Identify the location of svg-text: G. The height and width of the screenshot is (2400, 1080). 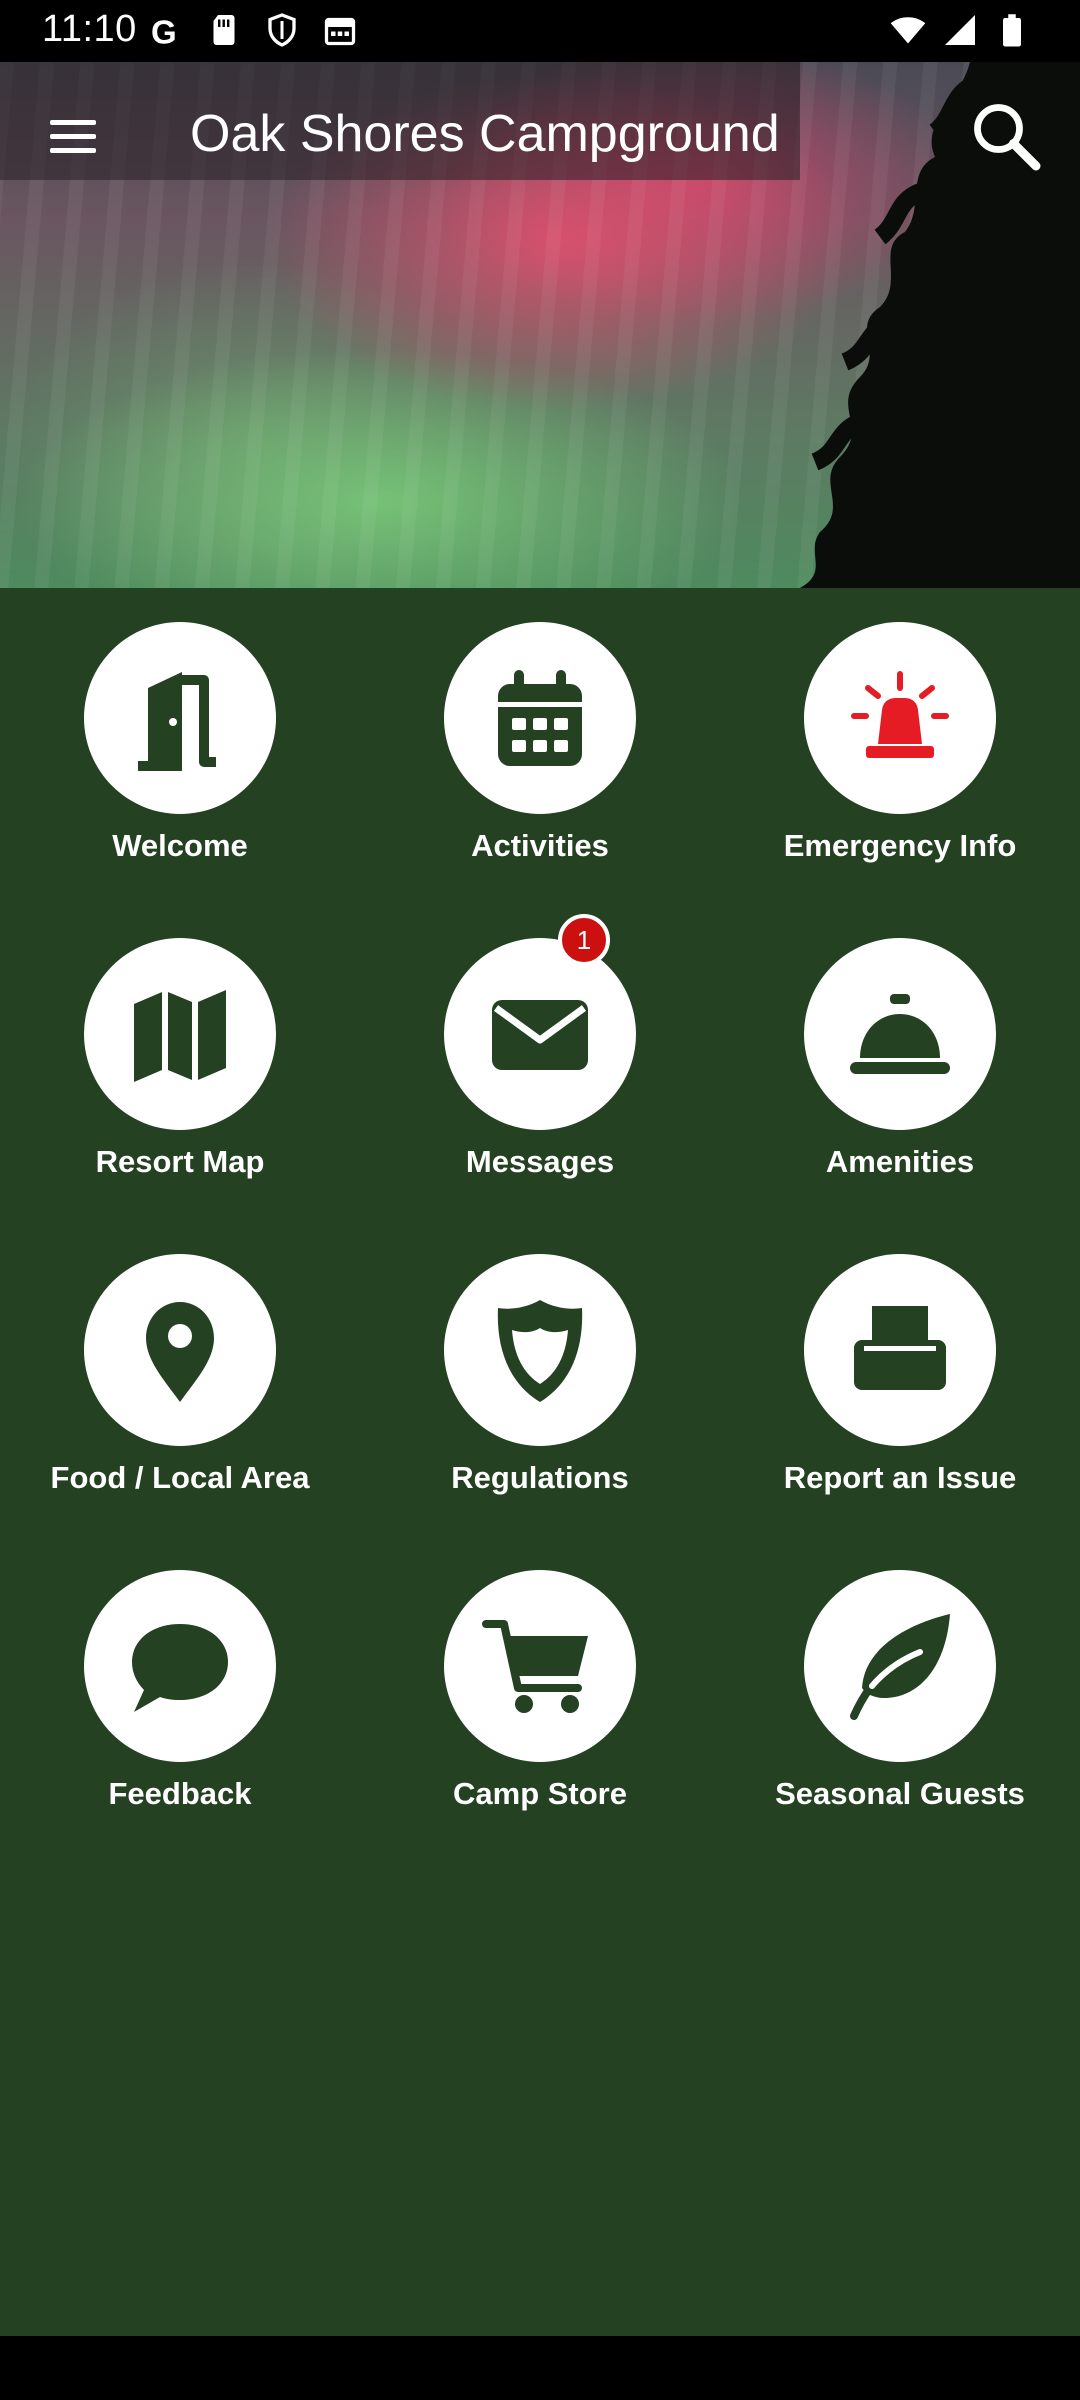
(164, 31).